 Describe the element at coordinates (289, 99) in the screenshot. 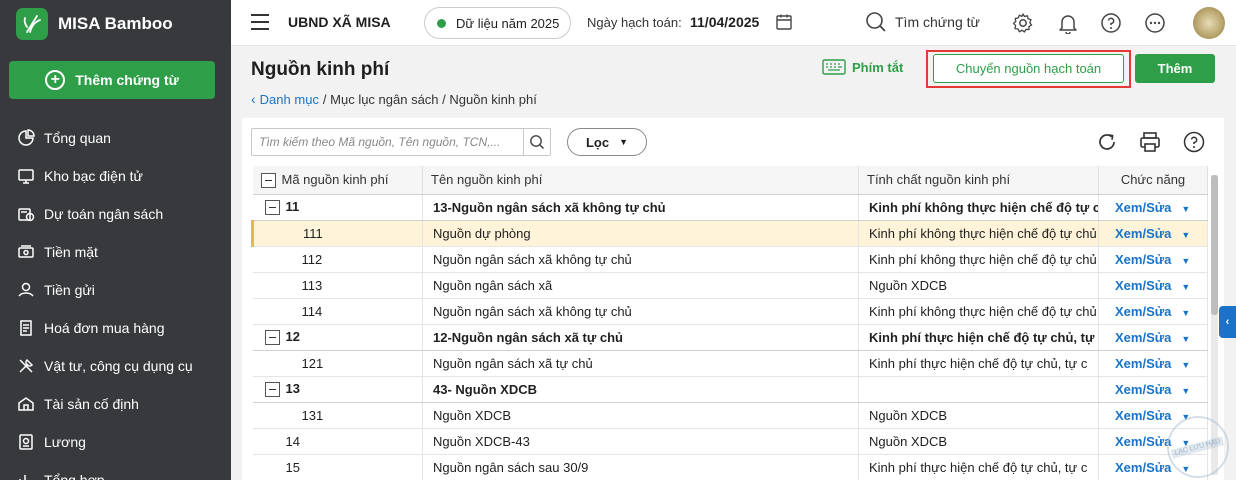

I see `breadcrumb-link-catalog: Danh mục` at that location.